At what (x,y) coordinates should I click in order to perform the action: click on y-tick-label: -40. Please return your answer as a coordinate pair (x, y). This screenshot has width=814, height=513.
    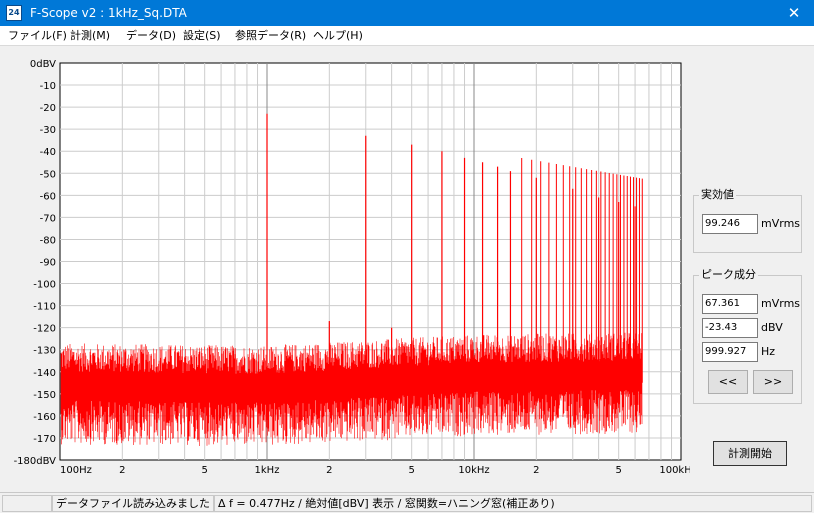
    Looking at the image, I should click on (48, 152).